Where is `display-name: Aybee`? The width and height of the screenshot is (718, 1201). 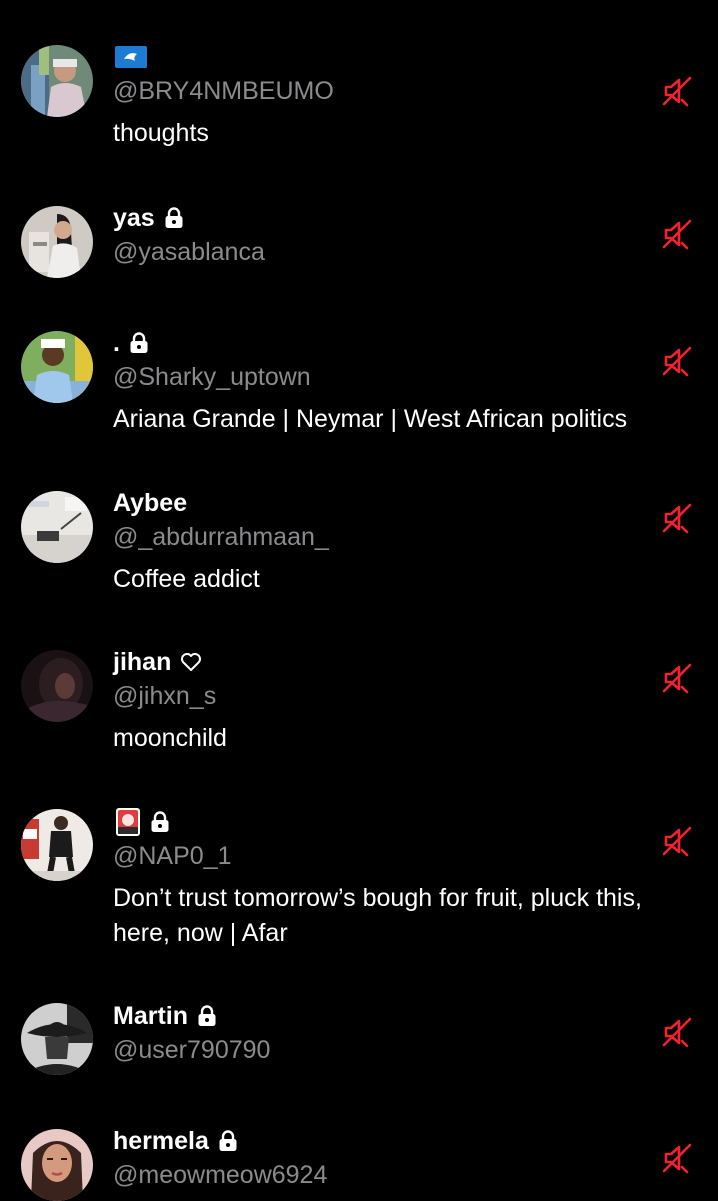
display-name: Aybee is located at coordinates (150, 502).